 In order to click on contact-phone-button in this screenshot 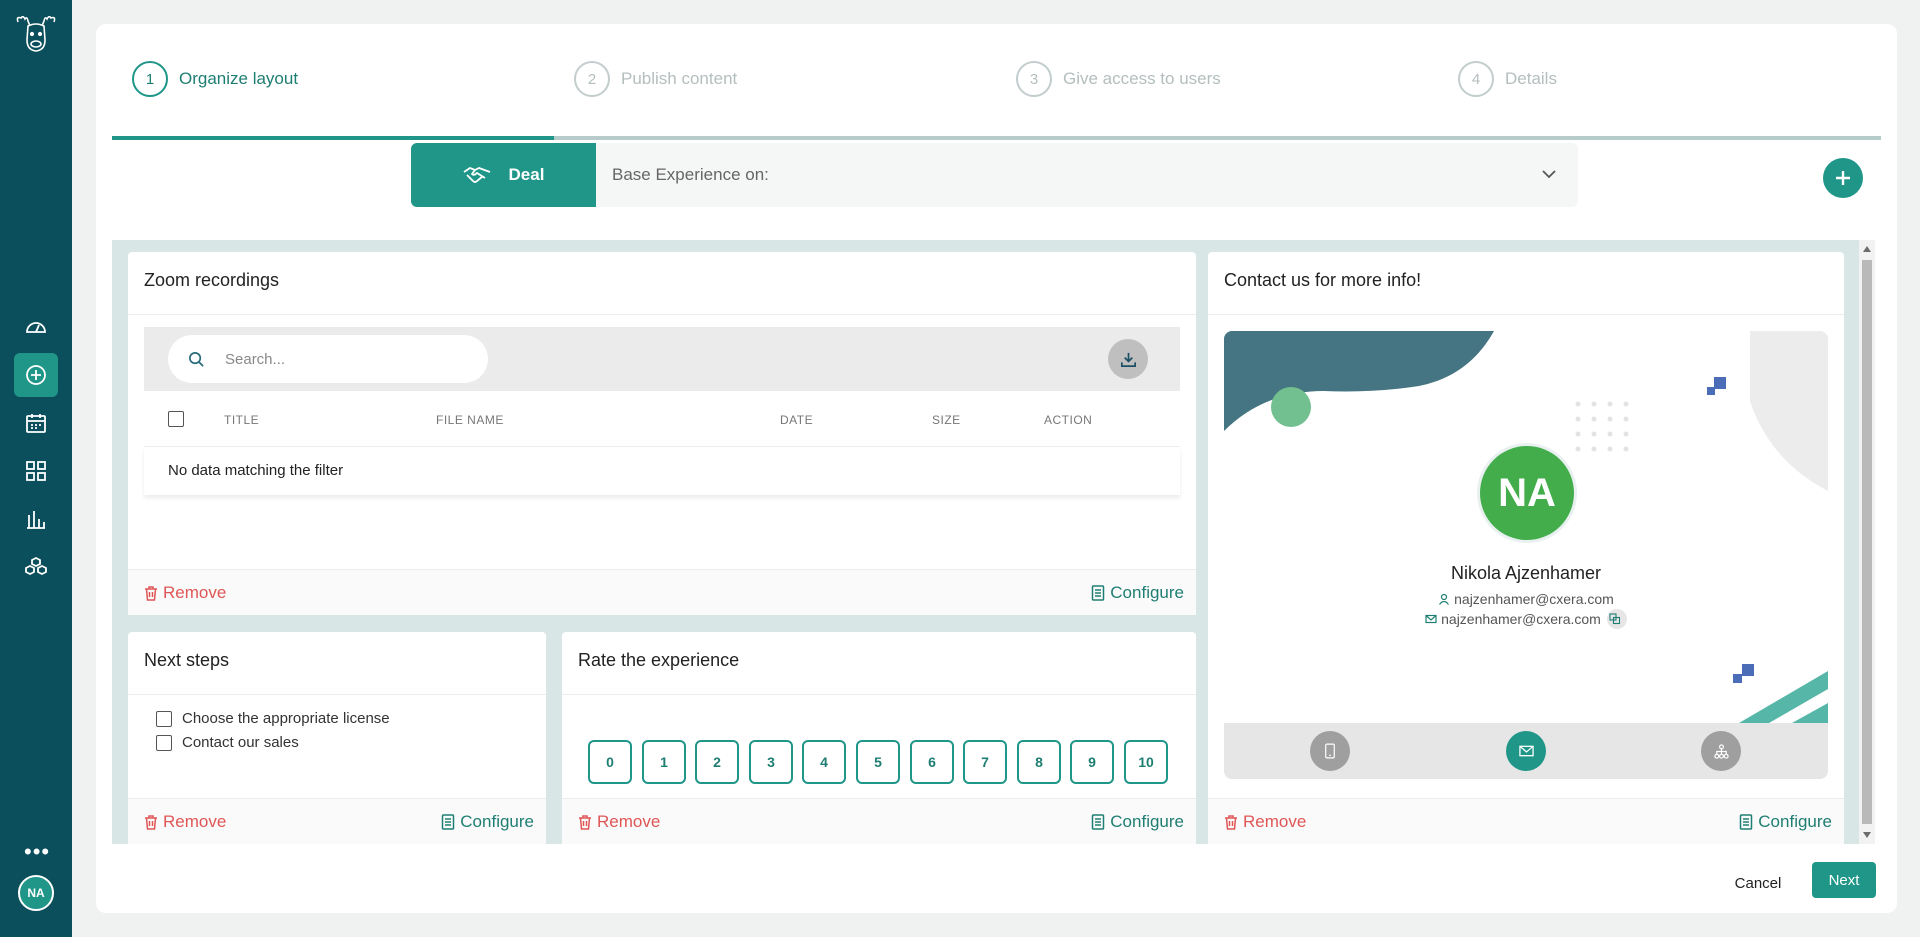, I will do `click(1330, 751)`.